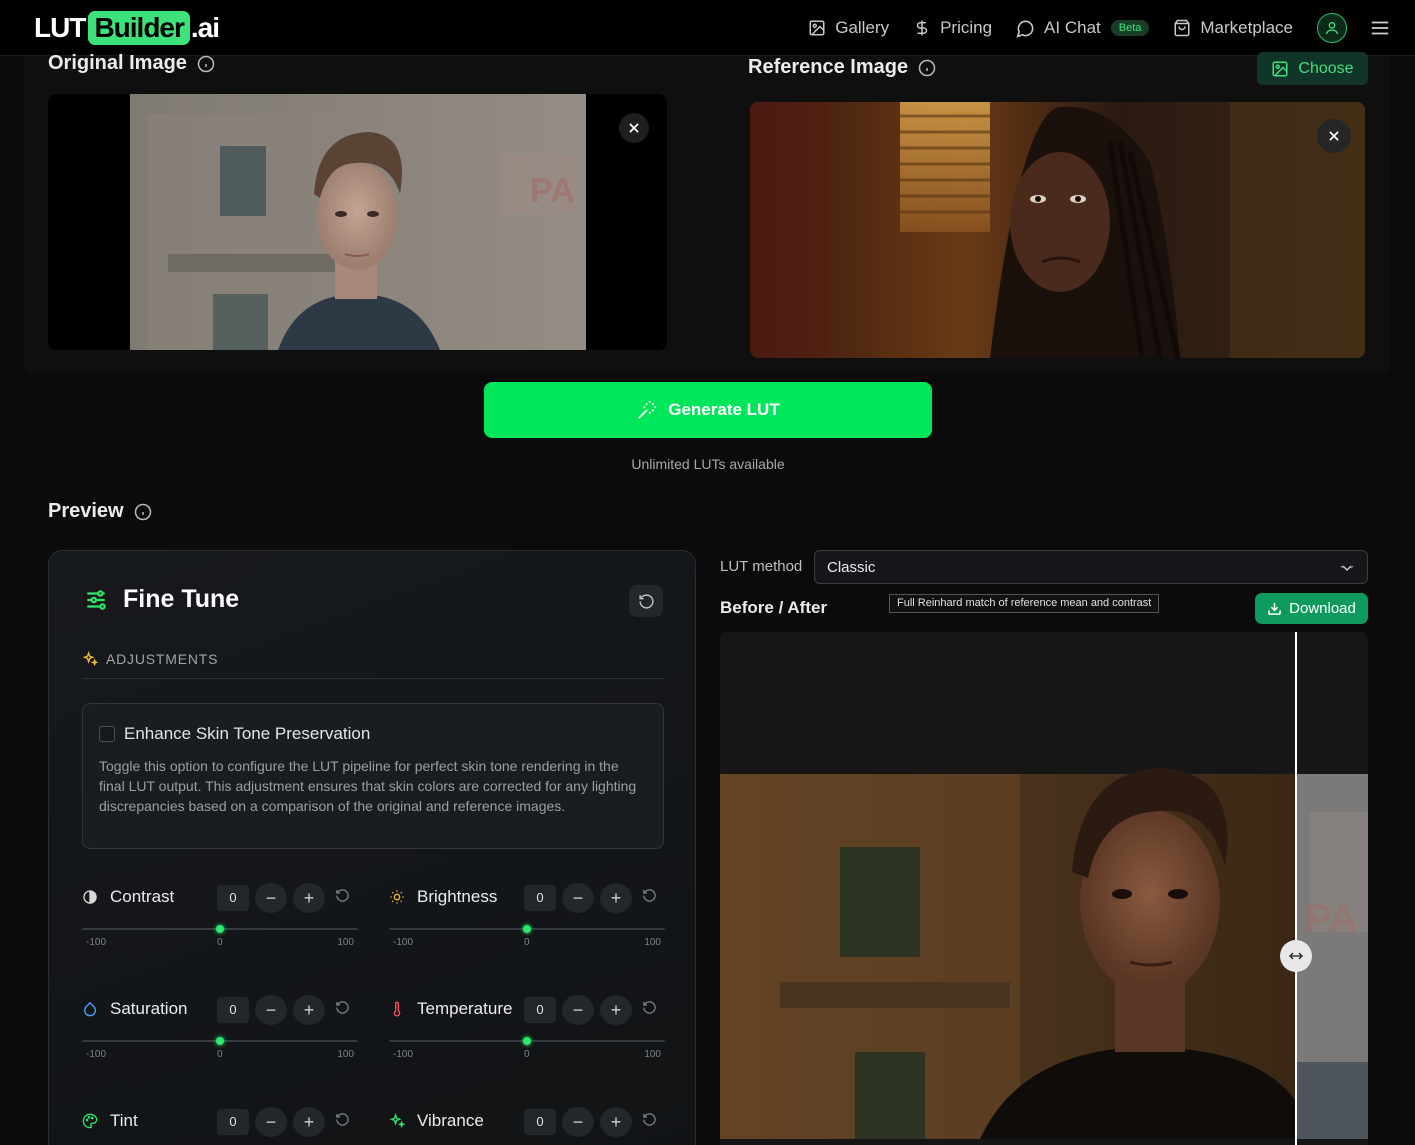  I want to click on vibrance-control: Vibrance 0 − +, so click(527, 1126).